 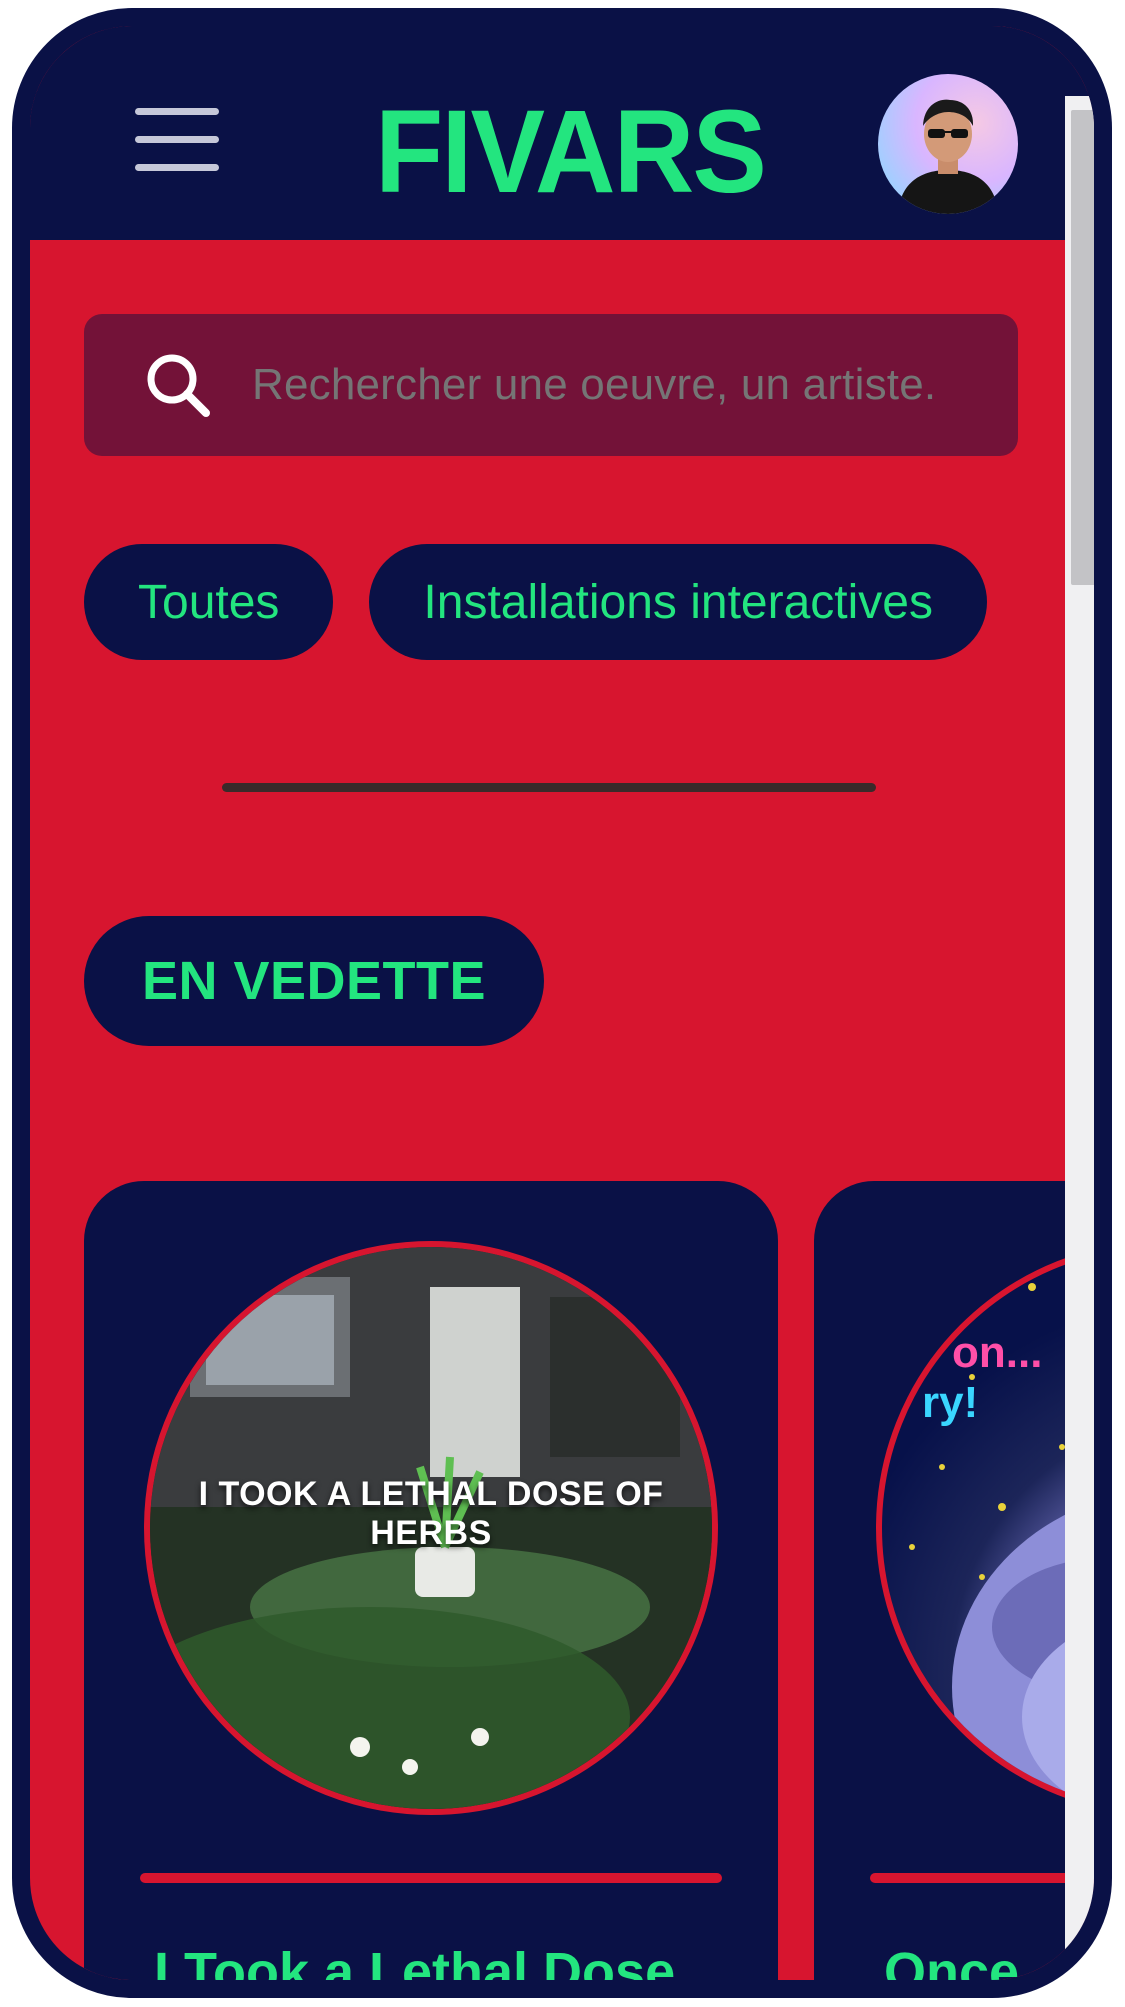 What do you see at coordinates (549, 787) in the screenshot?
I see `section-divider` at bounding box center [549, 787].